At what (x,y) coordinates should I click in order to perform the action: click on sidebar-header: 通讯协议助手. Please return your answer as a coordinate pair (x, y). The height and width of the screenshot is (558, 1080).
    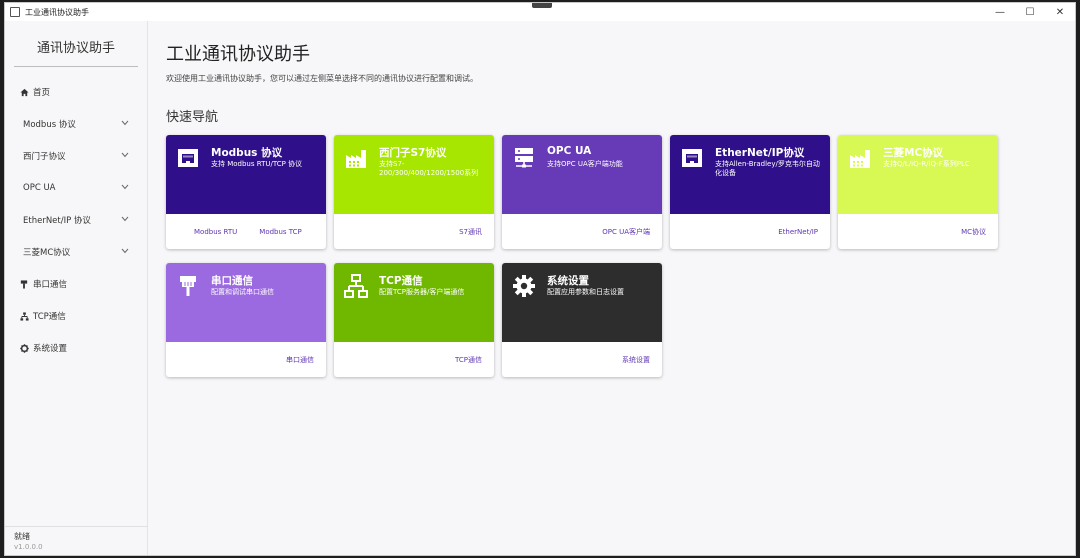
    Looking at the image, I should click on (76, 51).